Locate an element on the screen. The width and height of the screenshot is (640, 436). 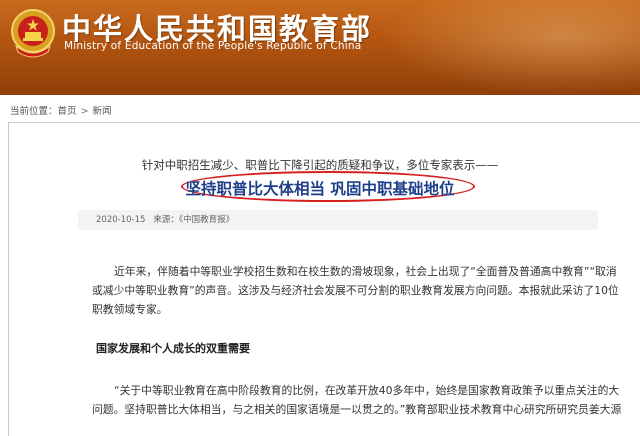
breadcrumb-news-link: 新闻 is located at coordinates (102, 111).